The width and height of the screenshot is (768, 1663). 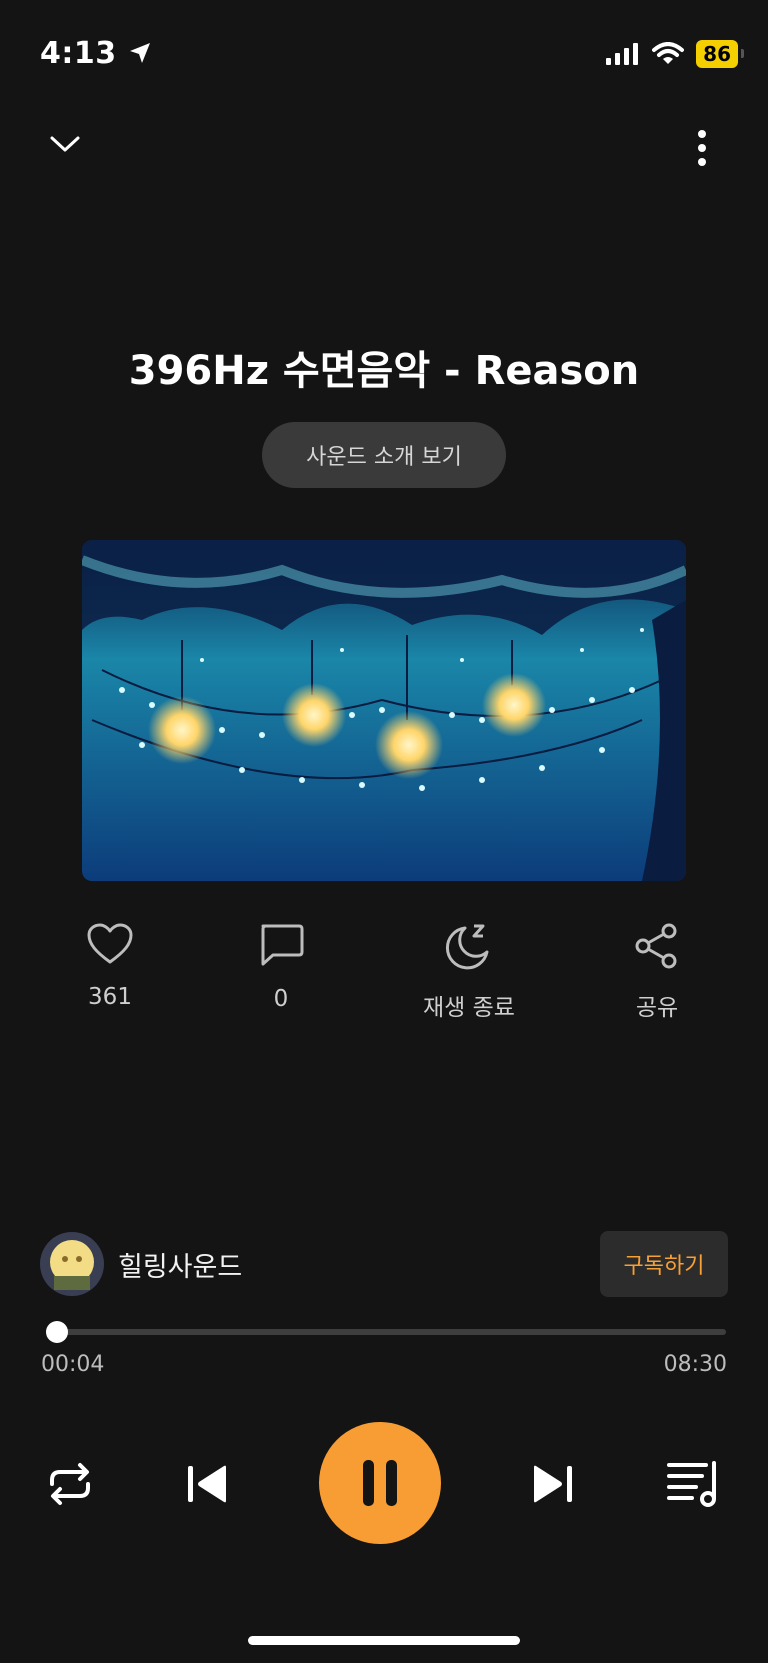 What do you see at coordinates (384, 1640) in the screenshot?
I see `home-indicator` at bounding box center [384, 1640].